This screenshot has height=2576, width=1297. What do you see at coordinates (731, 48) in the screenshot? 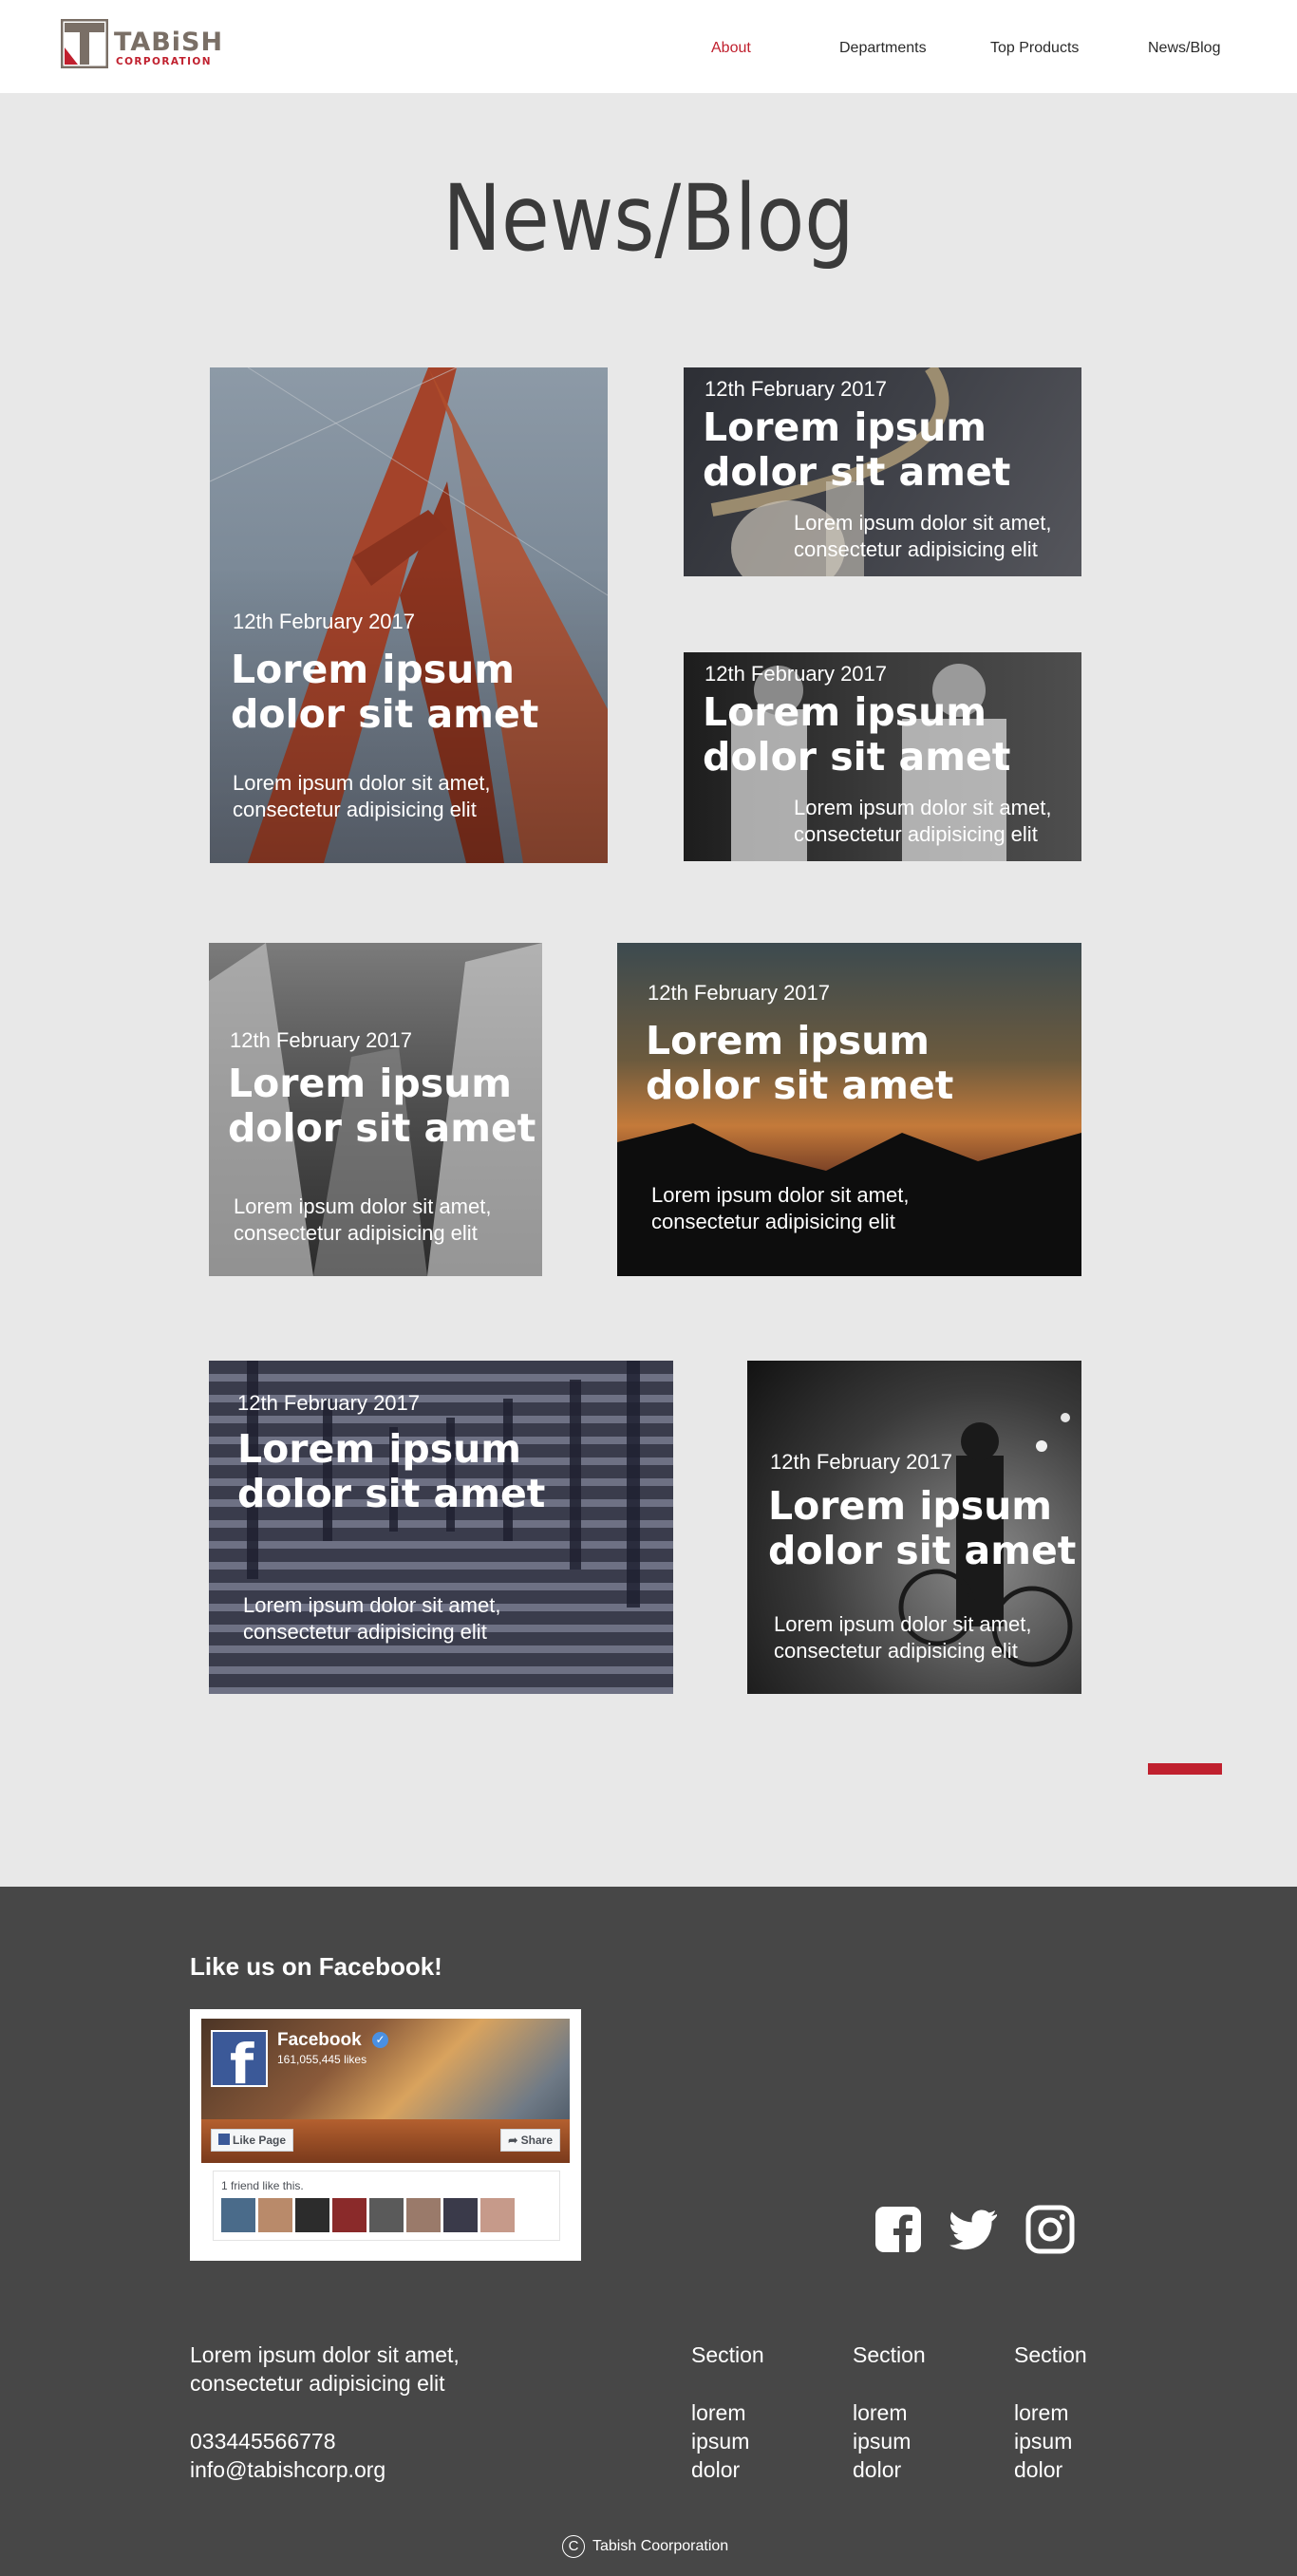
I see `nav-item-about: About` at bounding box center [731, 48].